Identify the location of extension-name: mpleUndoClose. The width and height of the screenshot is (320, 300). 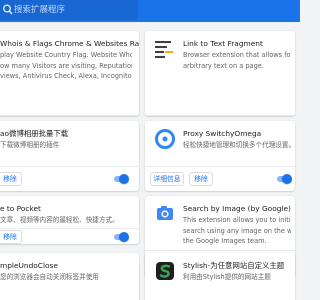
(29, 265).